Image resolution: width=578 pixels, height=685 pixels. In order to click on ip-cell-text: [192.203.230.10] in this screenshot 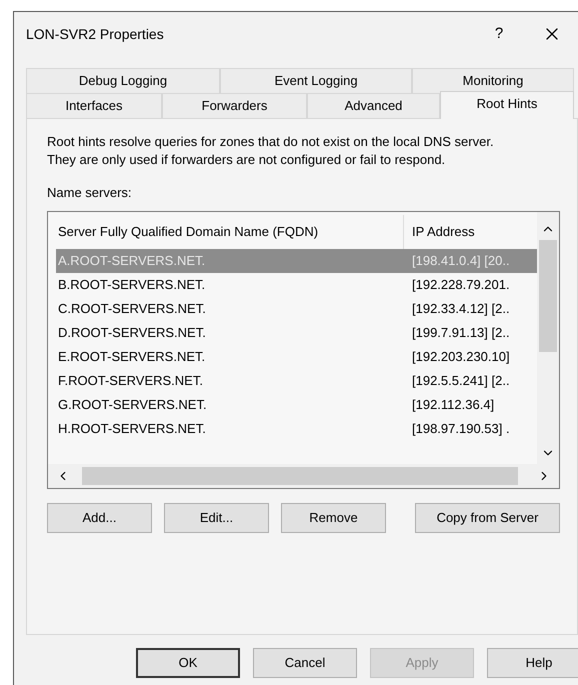, I will do `click(461, 357)`.